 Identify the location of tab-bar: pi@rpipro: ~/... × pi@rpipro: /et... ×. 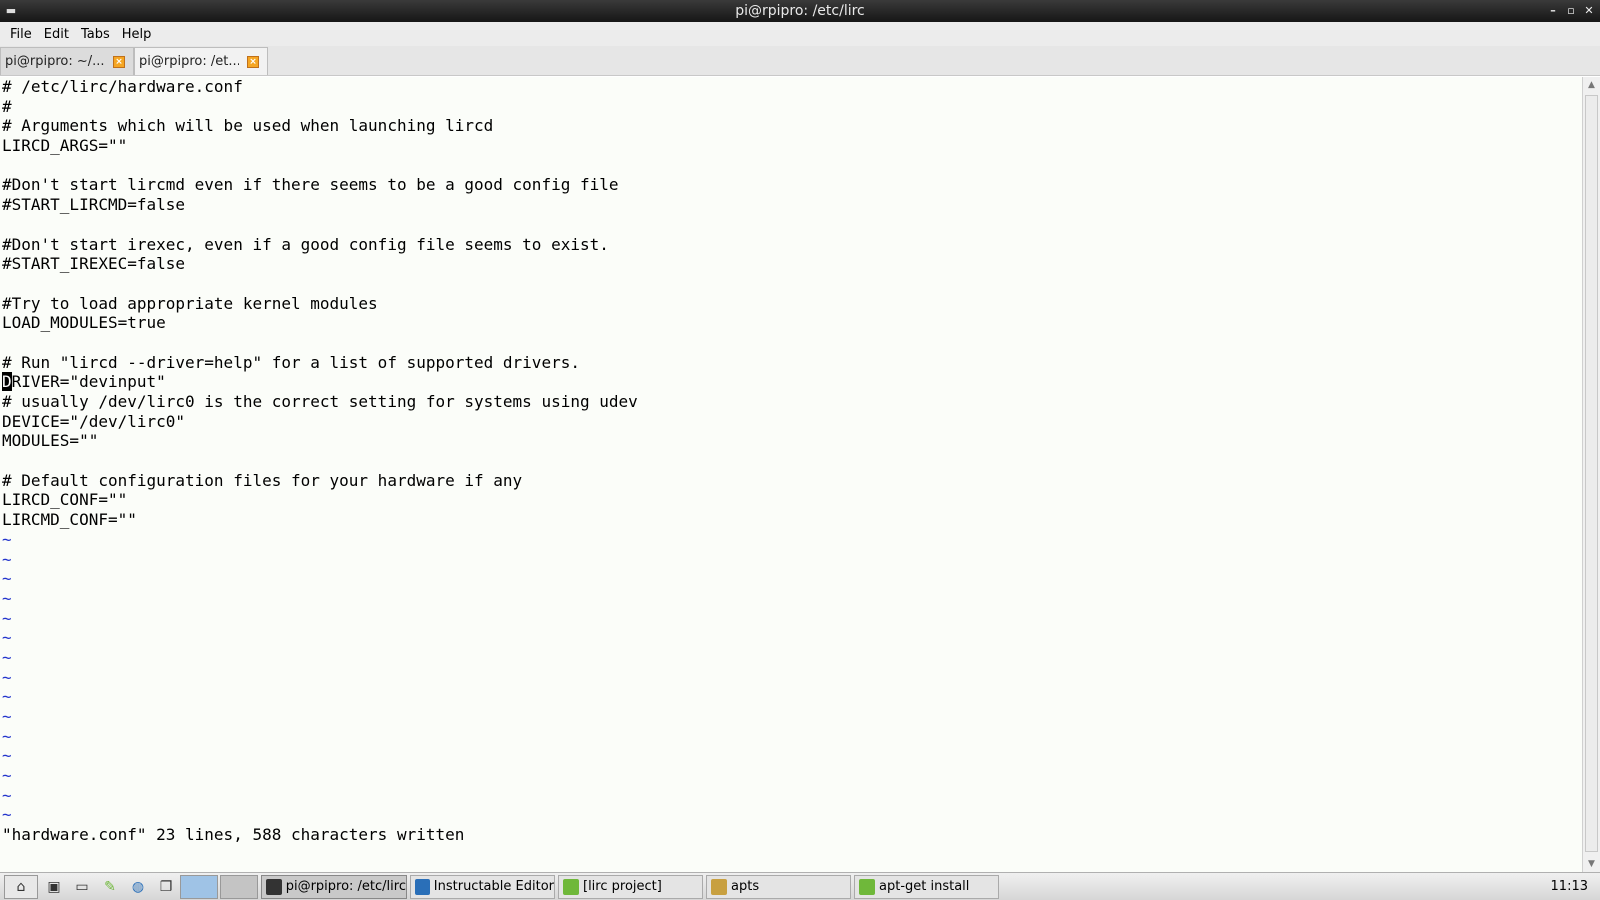
(800, 61).